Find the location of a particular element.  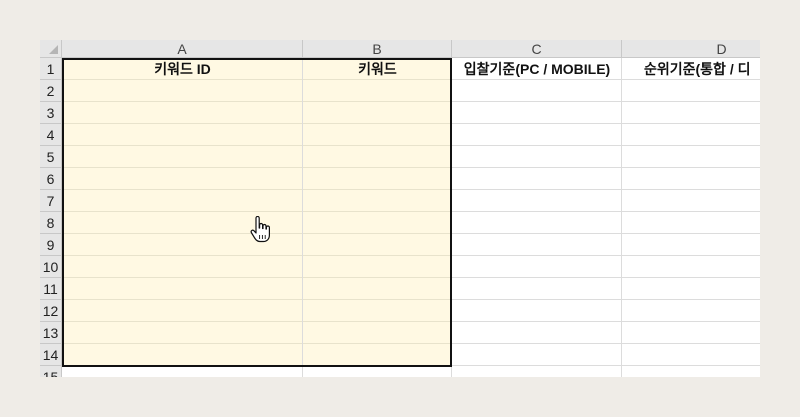

select-all-corner is located at coordinates (51, 49).